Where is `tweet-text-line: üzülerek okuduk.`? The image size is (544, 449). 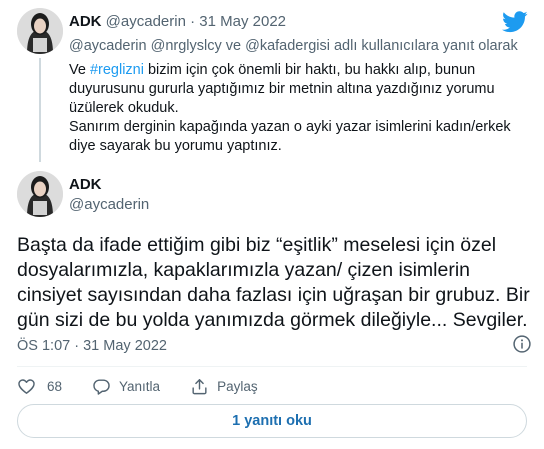 tweet-text-line: üzülerek okuduk. is located at coordinates (124, 108).